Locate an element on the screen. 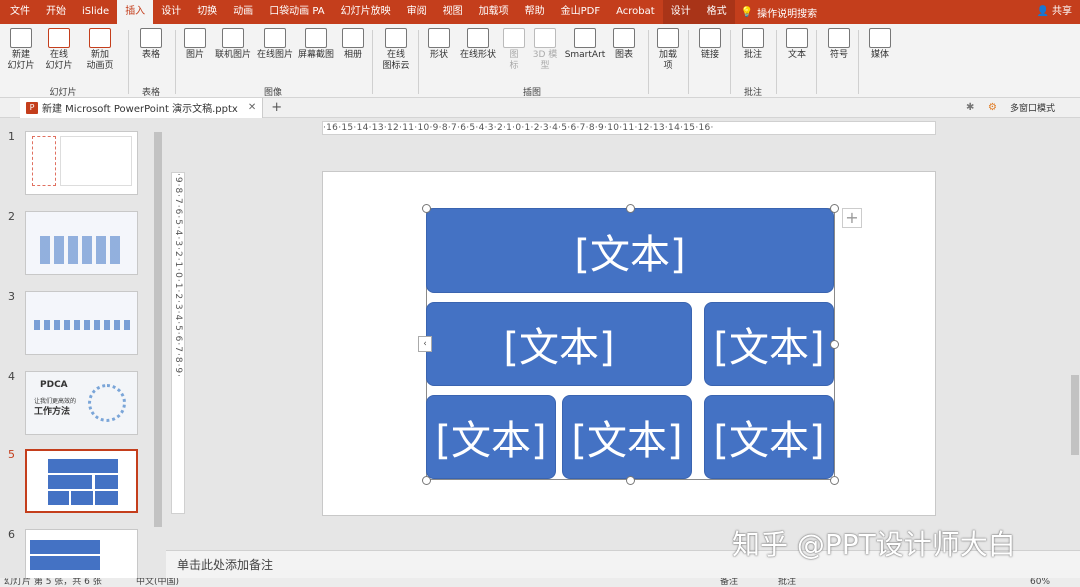  add-tab-icon: + is located at coordinates (276, 107).